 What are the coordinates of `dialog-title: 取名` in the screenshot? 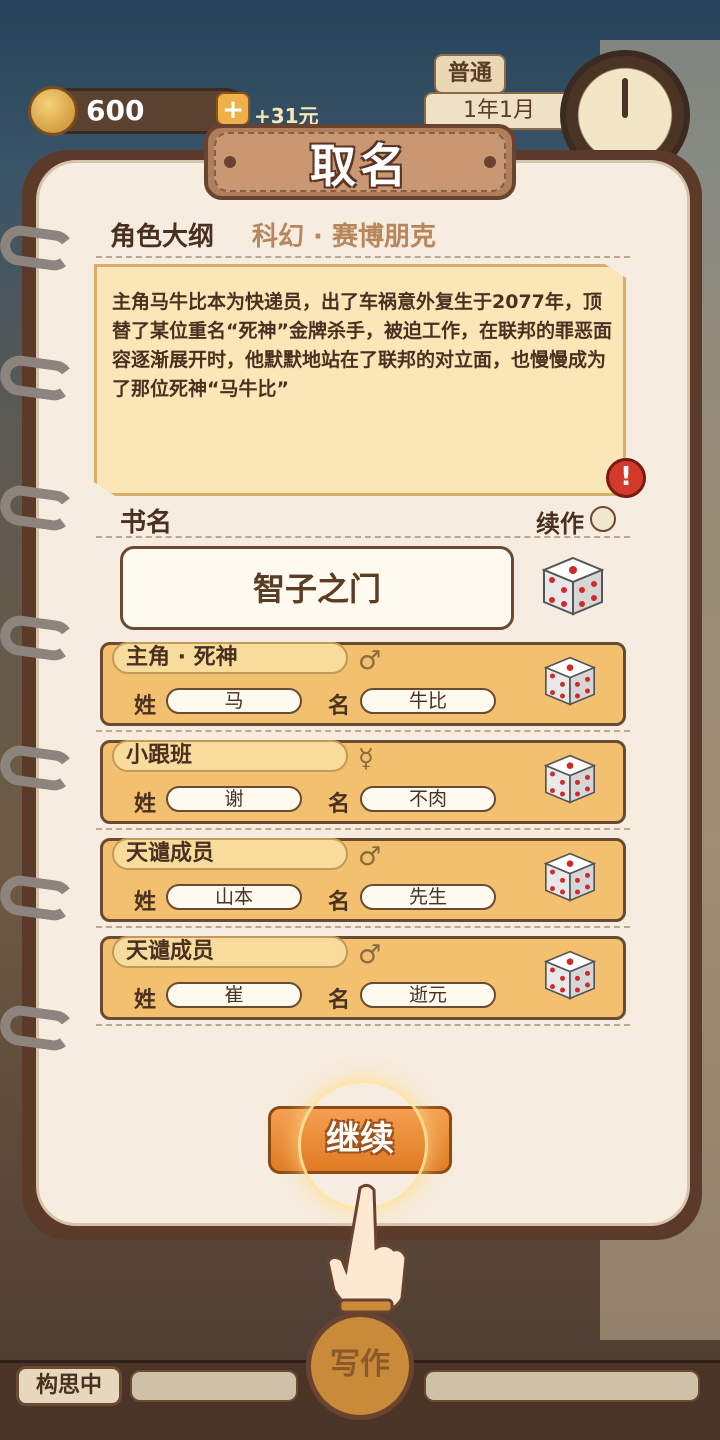 It's located at (360, 166).